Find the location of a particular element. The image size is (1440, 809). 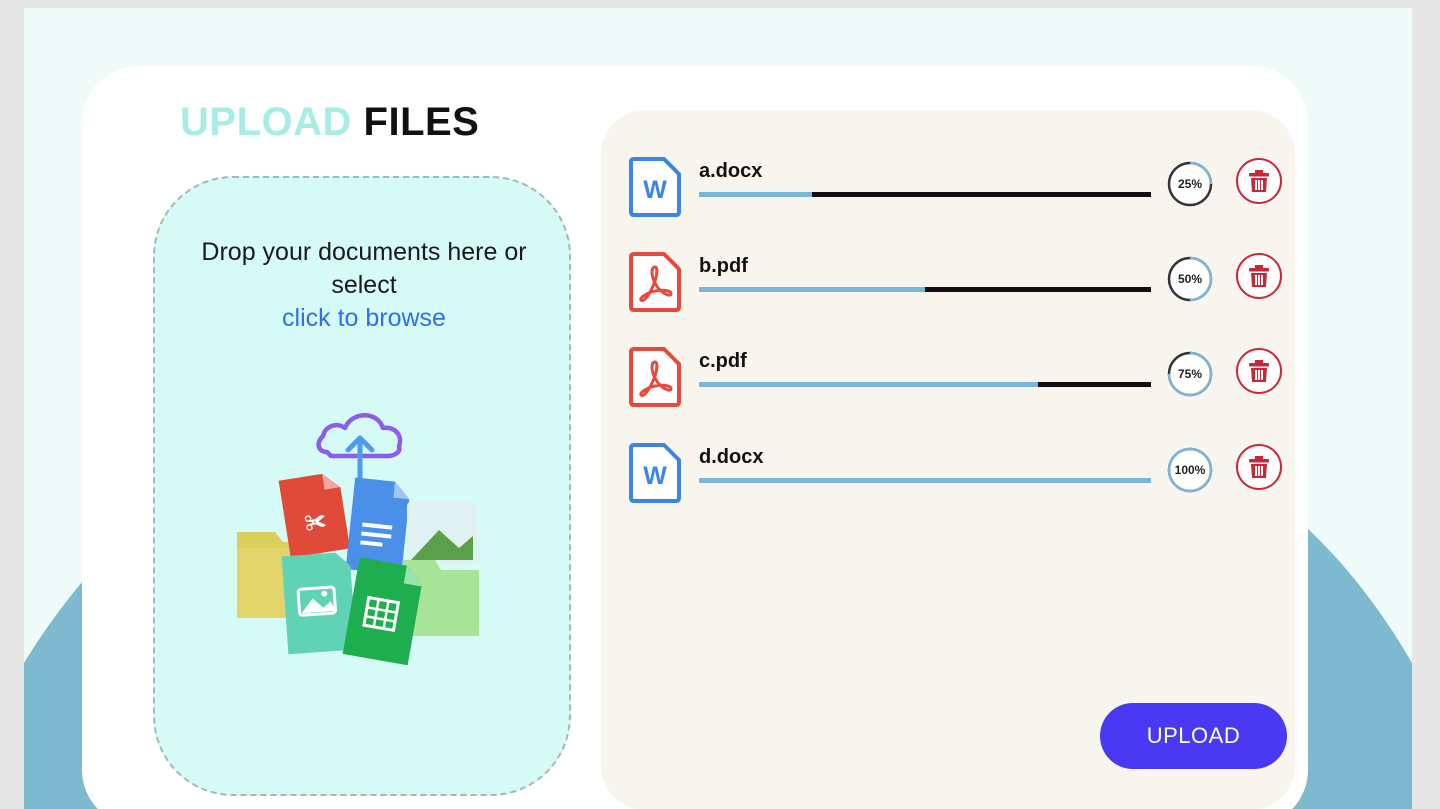

title-highlight: UPLOAD is located at coordinates (266, 122).